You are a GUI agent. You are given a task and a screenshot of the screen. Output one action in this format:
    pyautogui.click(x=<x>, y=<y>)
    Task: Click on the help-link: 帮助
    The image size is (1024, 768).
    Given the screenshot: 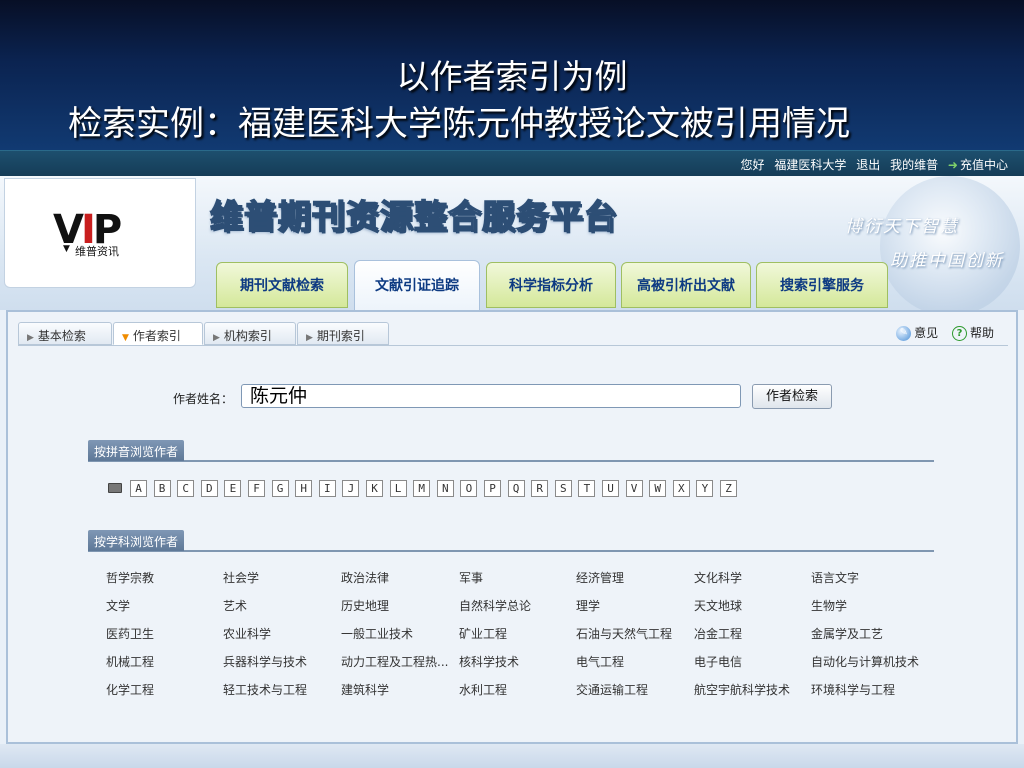 What is the action you would take?
    pyautogui.click(x=982, y=333)
    